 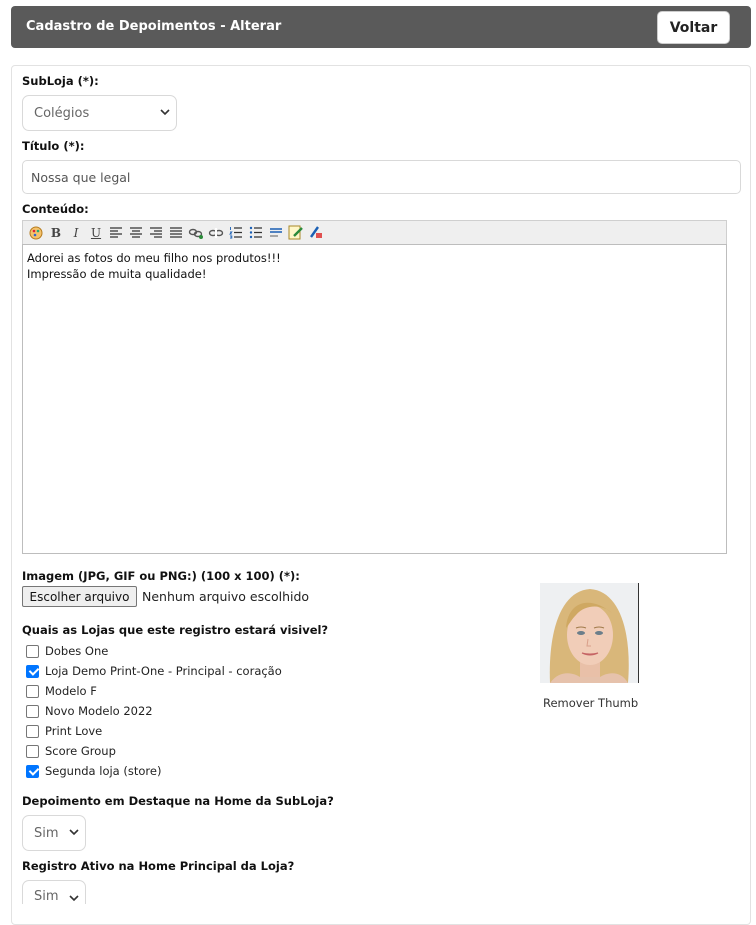 I want to click on link-icon, so click(x=196, y=233).